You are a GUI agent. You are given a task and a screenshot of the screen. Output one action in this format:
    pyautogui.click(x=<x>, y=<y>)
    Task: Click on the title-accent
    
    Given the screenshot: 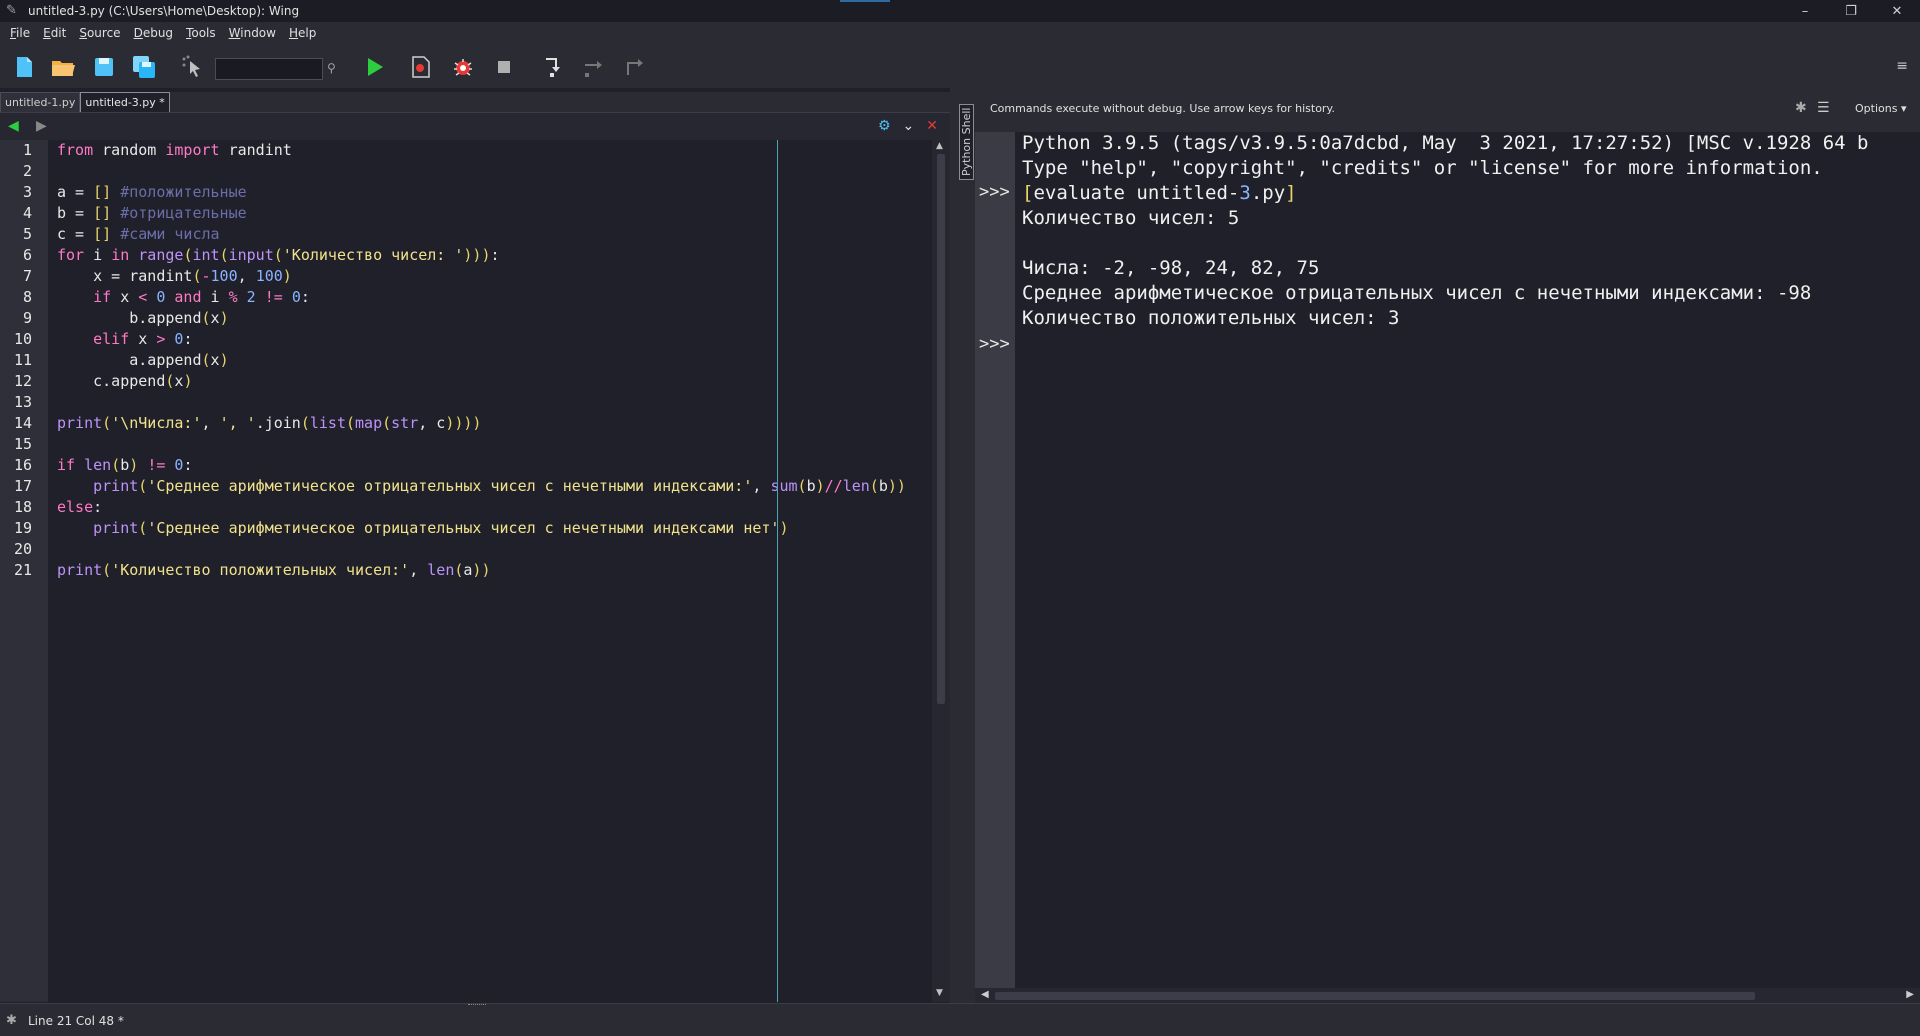 What is the action you would take?
    pyautogui.click(x=865, y=1)
    